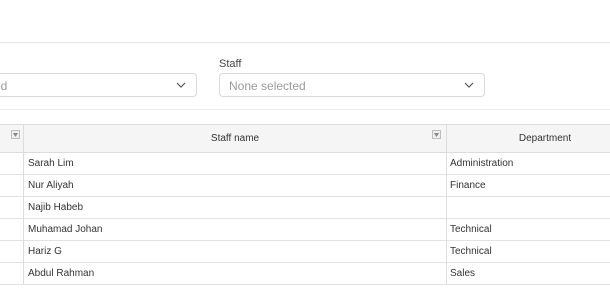 The width and height of the screenshot is (610, 300). What do you see at coordinates (305, 186) in the screenshot?
I see `table-row: Nur Aliyah Finance` at bounding box center [305, 186].